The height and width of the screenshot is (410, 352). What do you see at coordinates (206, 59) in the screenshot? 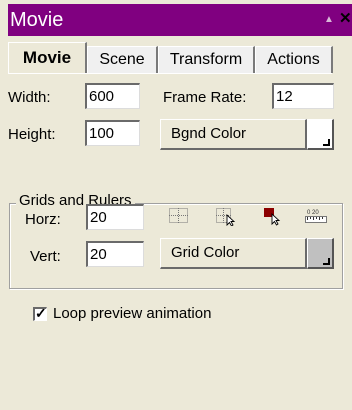
I see `tab-transform: Transform` at bounding box center [206, 59].